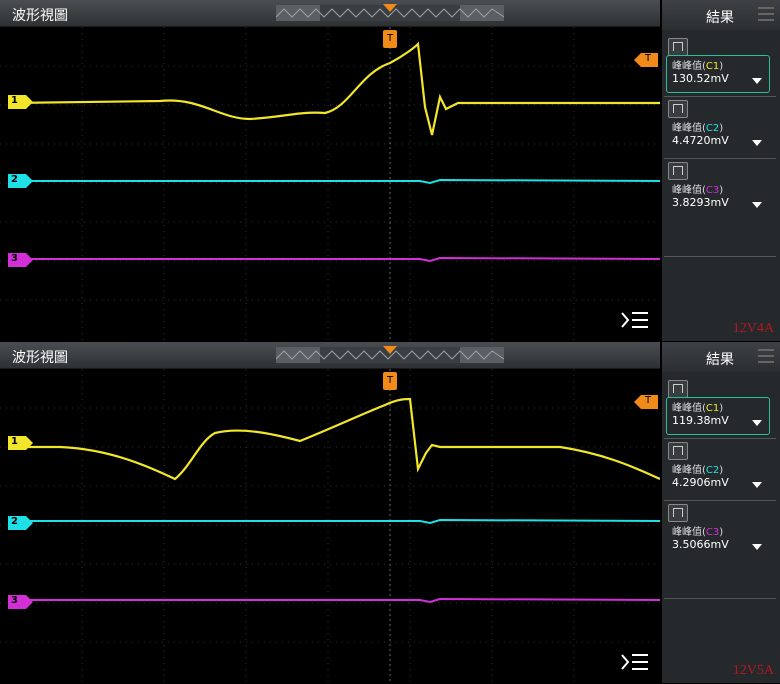  What do you see at coordinates (700, 78) in the screenshot?
I see `measurement-value: 130.52mV` at bounding box center [700, 78].